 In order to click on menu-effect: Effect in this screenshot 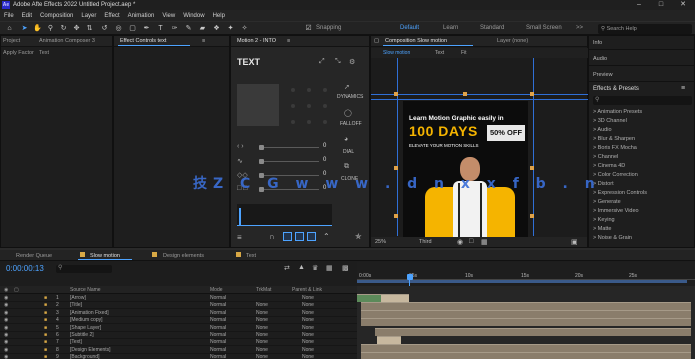, I will do `click(111, 16)`.